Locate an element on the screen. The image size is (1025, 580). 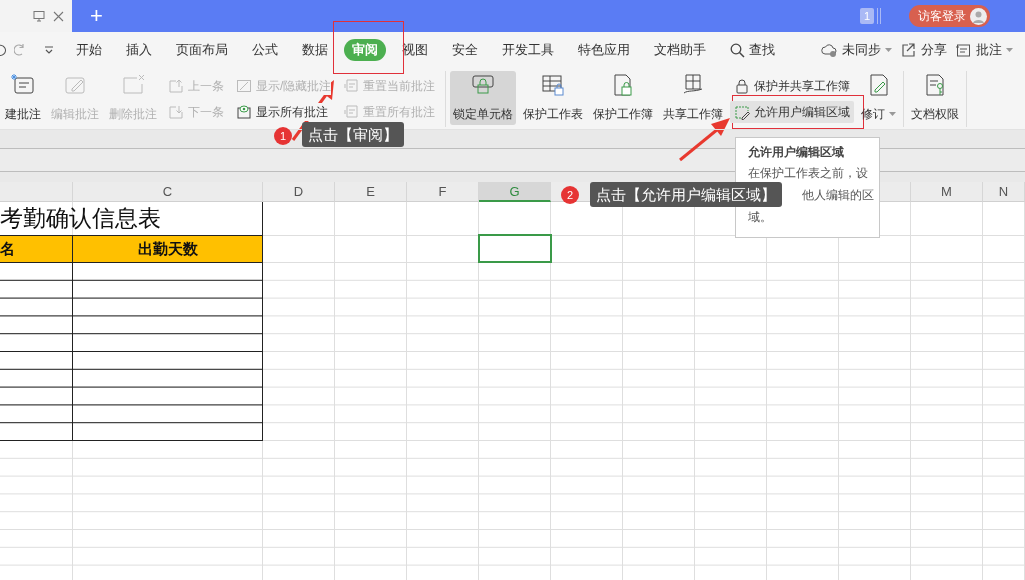
tooltip-title: 允许用户编辑区域 is located at coordinates (796, 152).